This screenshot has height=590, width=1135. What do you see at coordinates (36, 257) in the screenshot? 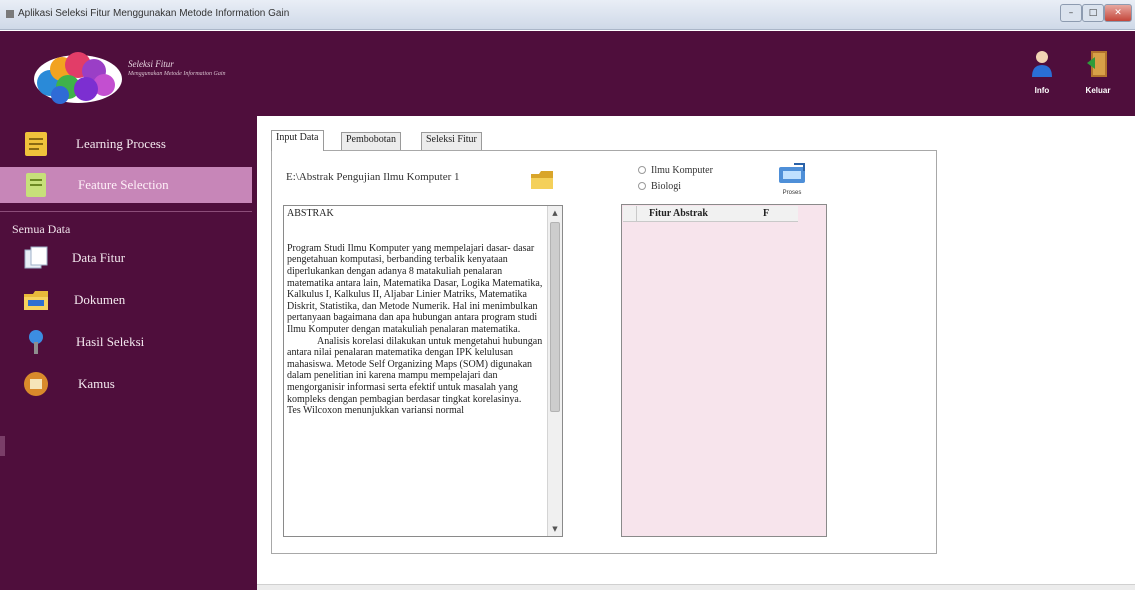
I see `pages-icon` at bounding box center [36, 257].